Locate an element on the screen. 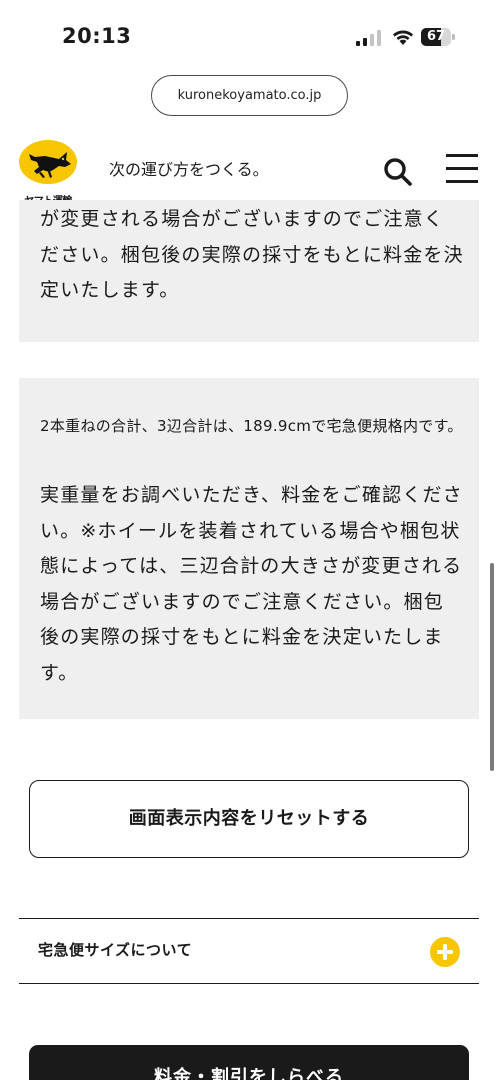 The image size is (499, 1080). wifi-icon is located at coordinates (403, 37).